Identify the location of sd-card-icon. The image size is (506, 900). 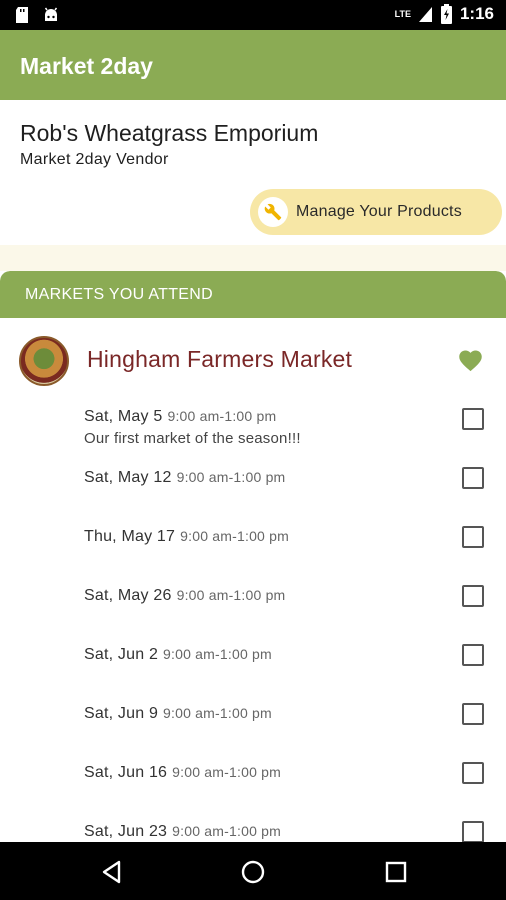
(22, 15).